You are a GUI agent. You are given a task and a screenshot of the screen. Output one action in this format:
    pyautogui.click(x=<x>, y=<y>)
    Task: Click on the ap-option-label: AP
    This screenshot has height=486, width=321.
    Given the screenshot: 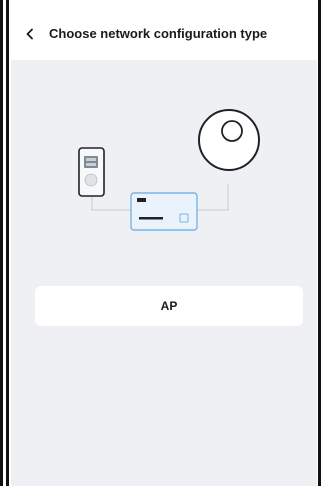 What is the action you would take?
    pyautogui.click(x=169, y=306)
    